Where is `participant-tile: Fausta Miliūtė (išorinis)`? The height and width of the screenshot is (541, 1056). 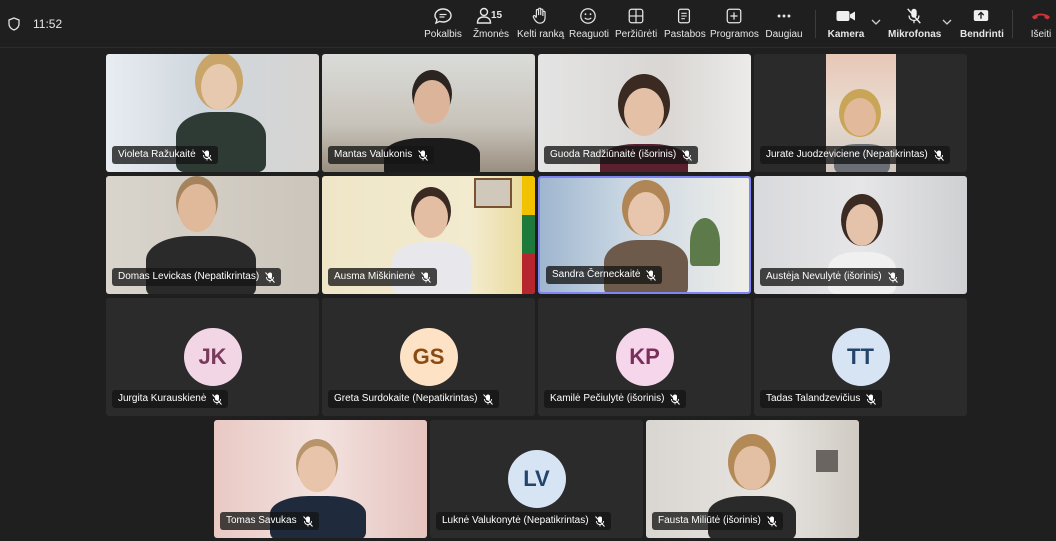
participant-tile: Fausta Miliūtė (išorinis) is located at coordinates (752, 479).